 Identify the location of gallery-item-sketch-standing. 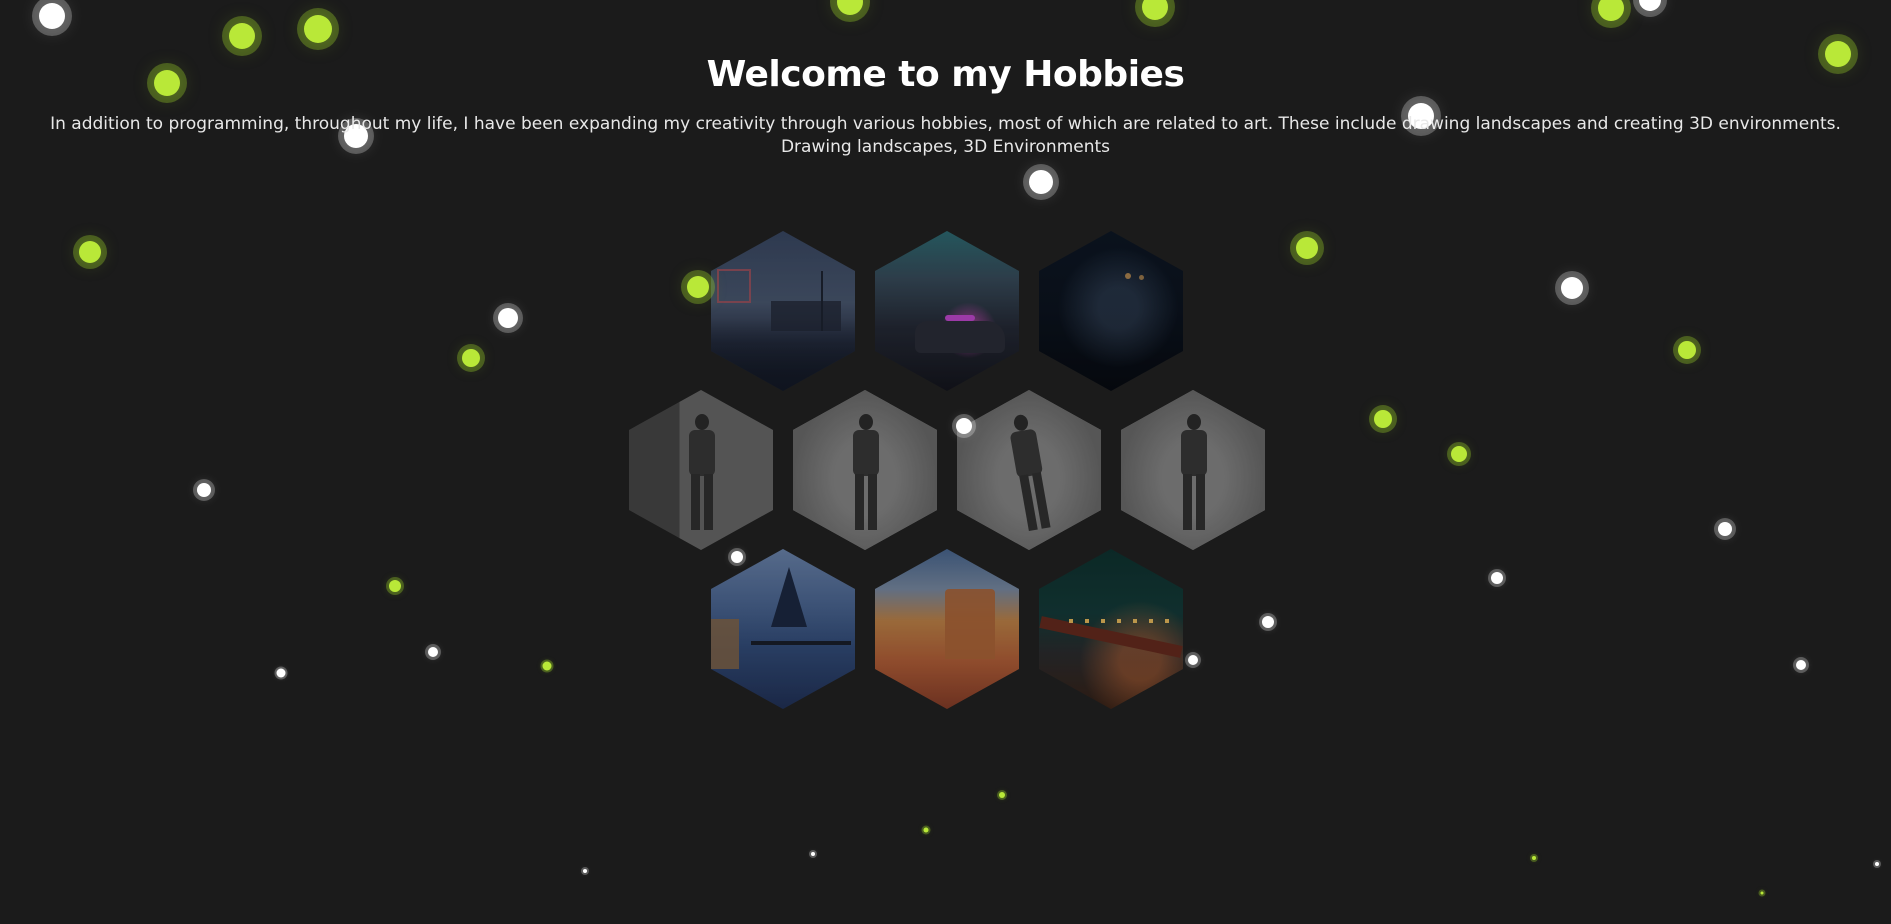
(1193, 470).